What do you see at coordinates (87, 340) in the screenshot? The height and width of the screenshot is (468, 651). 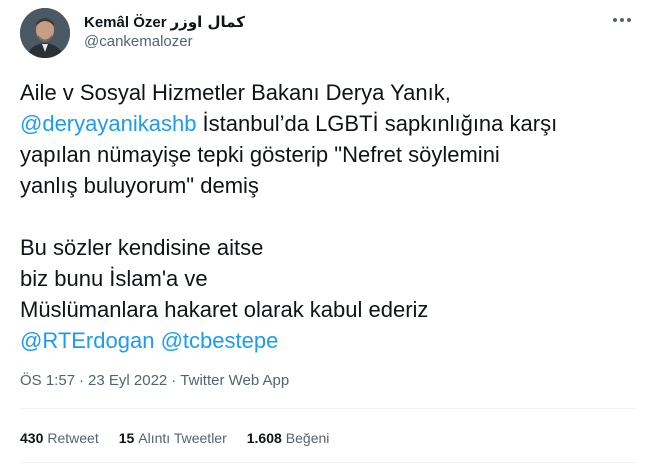 I see `mention-link: @RTErdogan` at bounding box center [87, 340].